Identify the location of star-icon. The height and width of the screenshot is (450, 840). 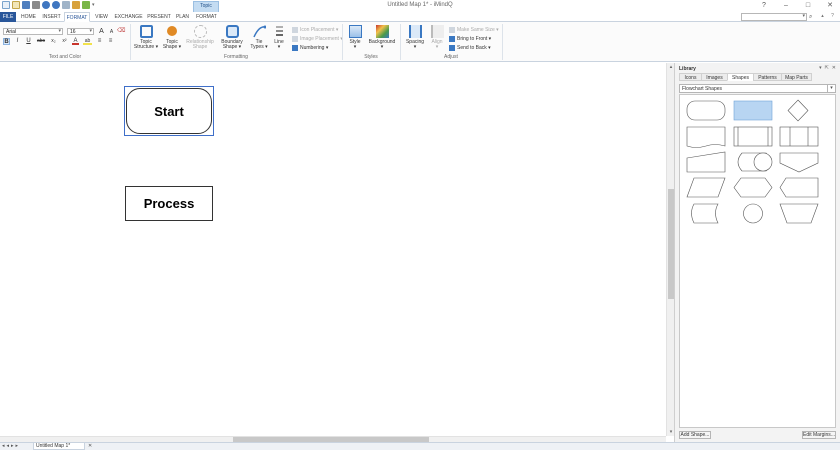
(86, 5).